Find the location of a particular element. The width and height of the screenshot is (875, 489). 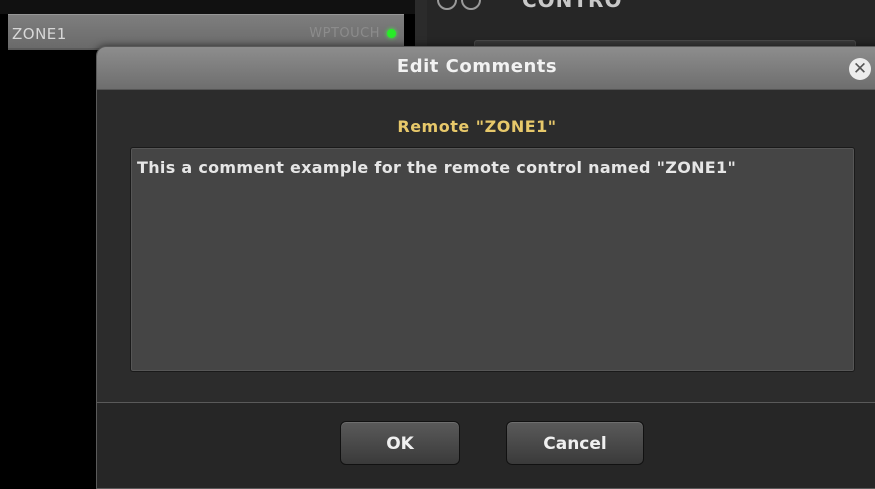

ok-button: OK is located at coordinates (400, 443).